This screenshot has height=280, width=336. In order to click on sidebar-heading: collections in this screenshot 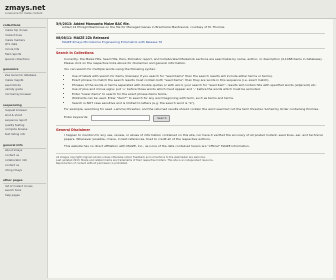, I will do `click(24, 24)`.